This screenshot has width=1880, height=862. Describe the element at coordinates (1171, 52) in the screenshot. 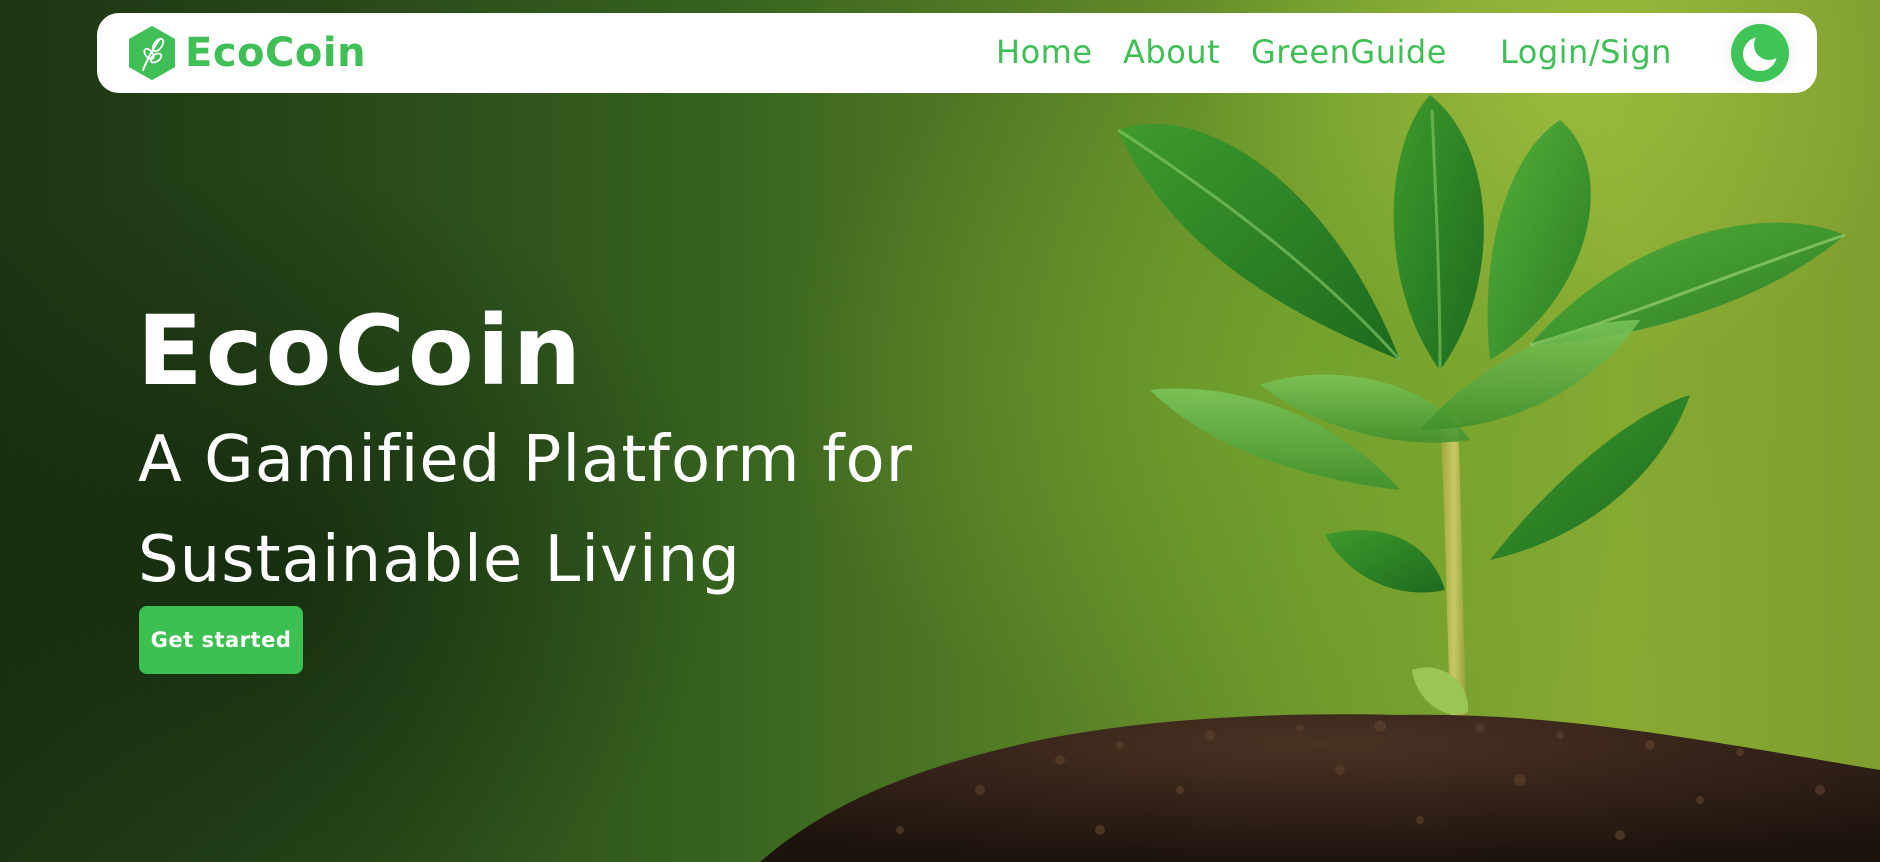

I see `nav-link-about: About` at that location.